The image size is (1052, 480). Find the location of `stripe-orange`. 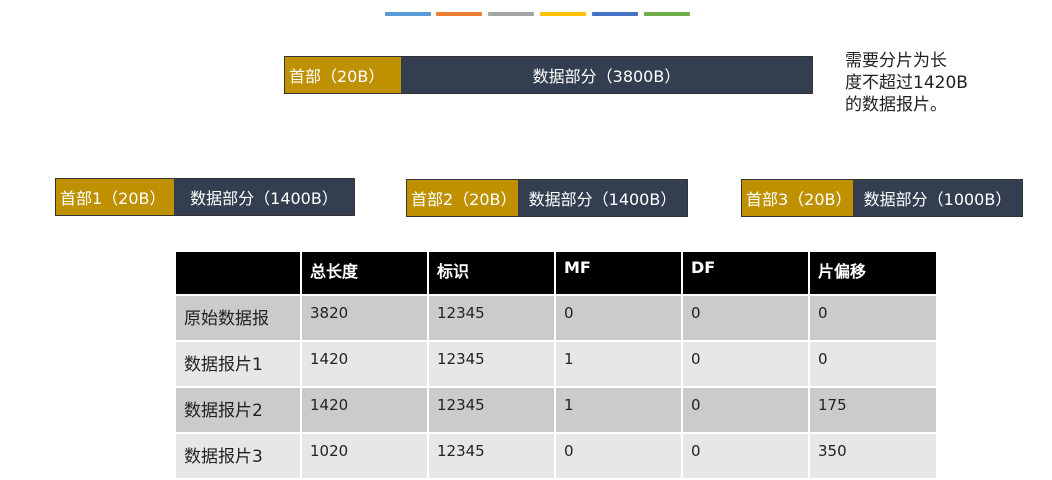

stripe-orange is located at coordinates (459, 14).